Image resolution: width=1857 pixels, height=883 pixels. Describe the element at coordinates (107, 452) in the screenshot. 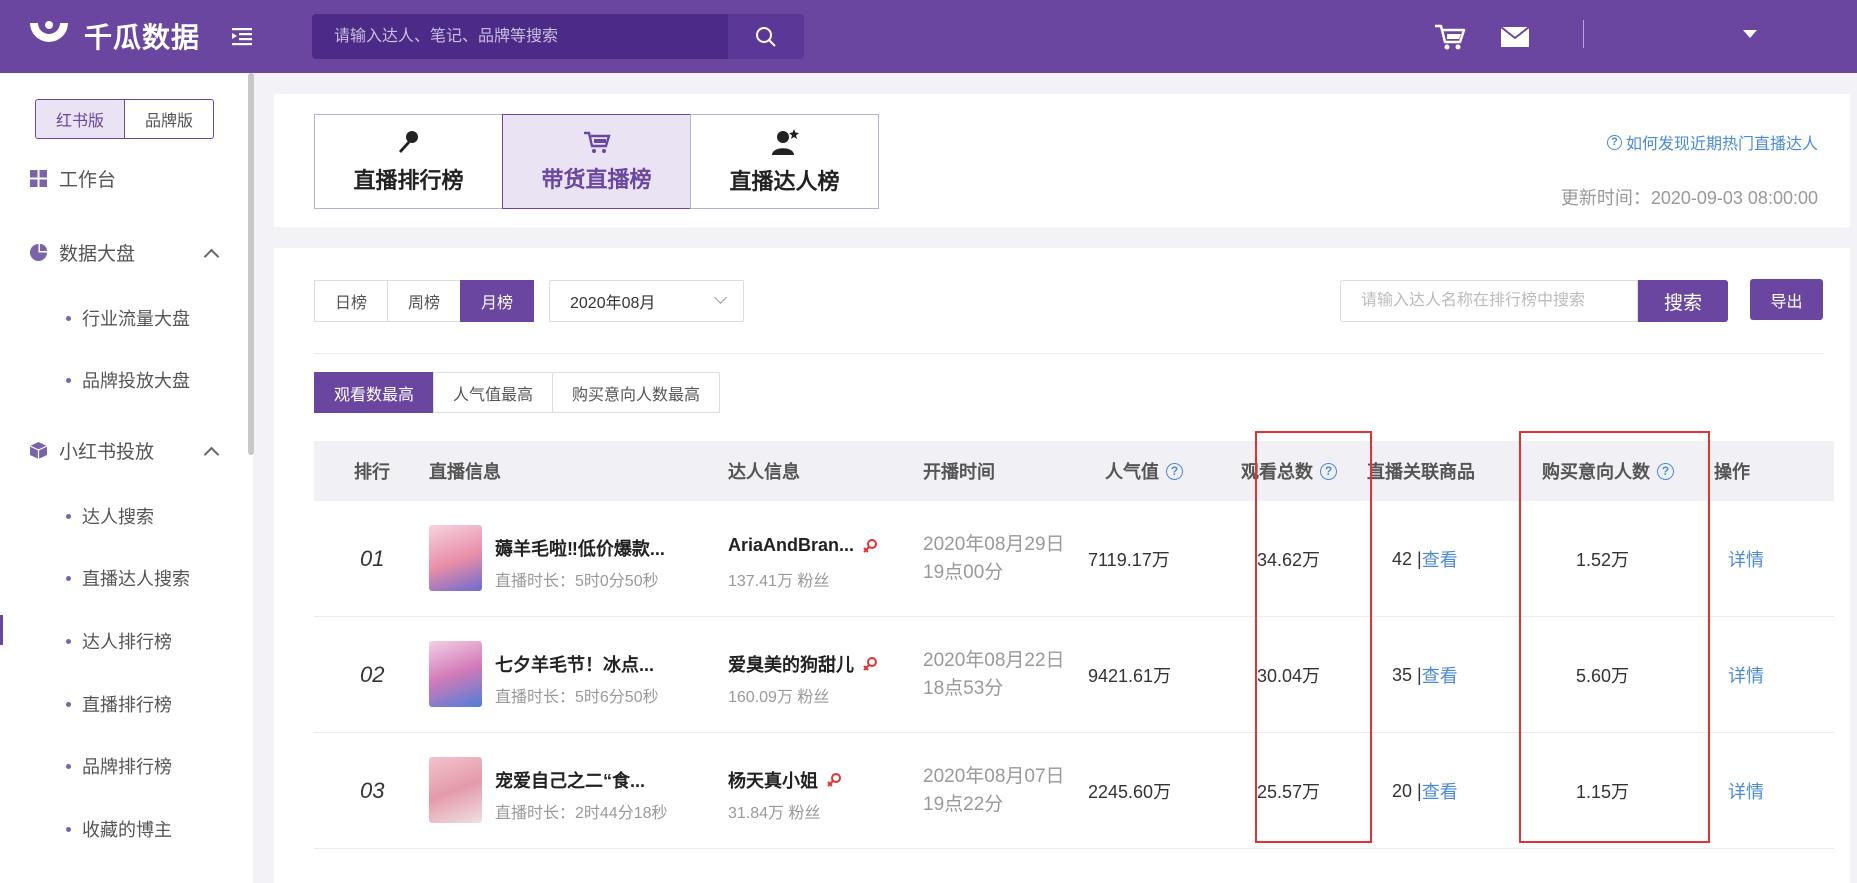

I see `nav-xhs-delivery-label: 小红书投放` at that location.